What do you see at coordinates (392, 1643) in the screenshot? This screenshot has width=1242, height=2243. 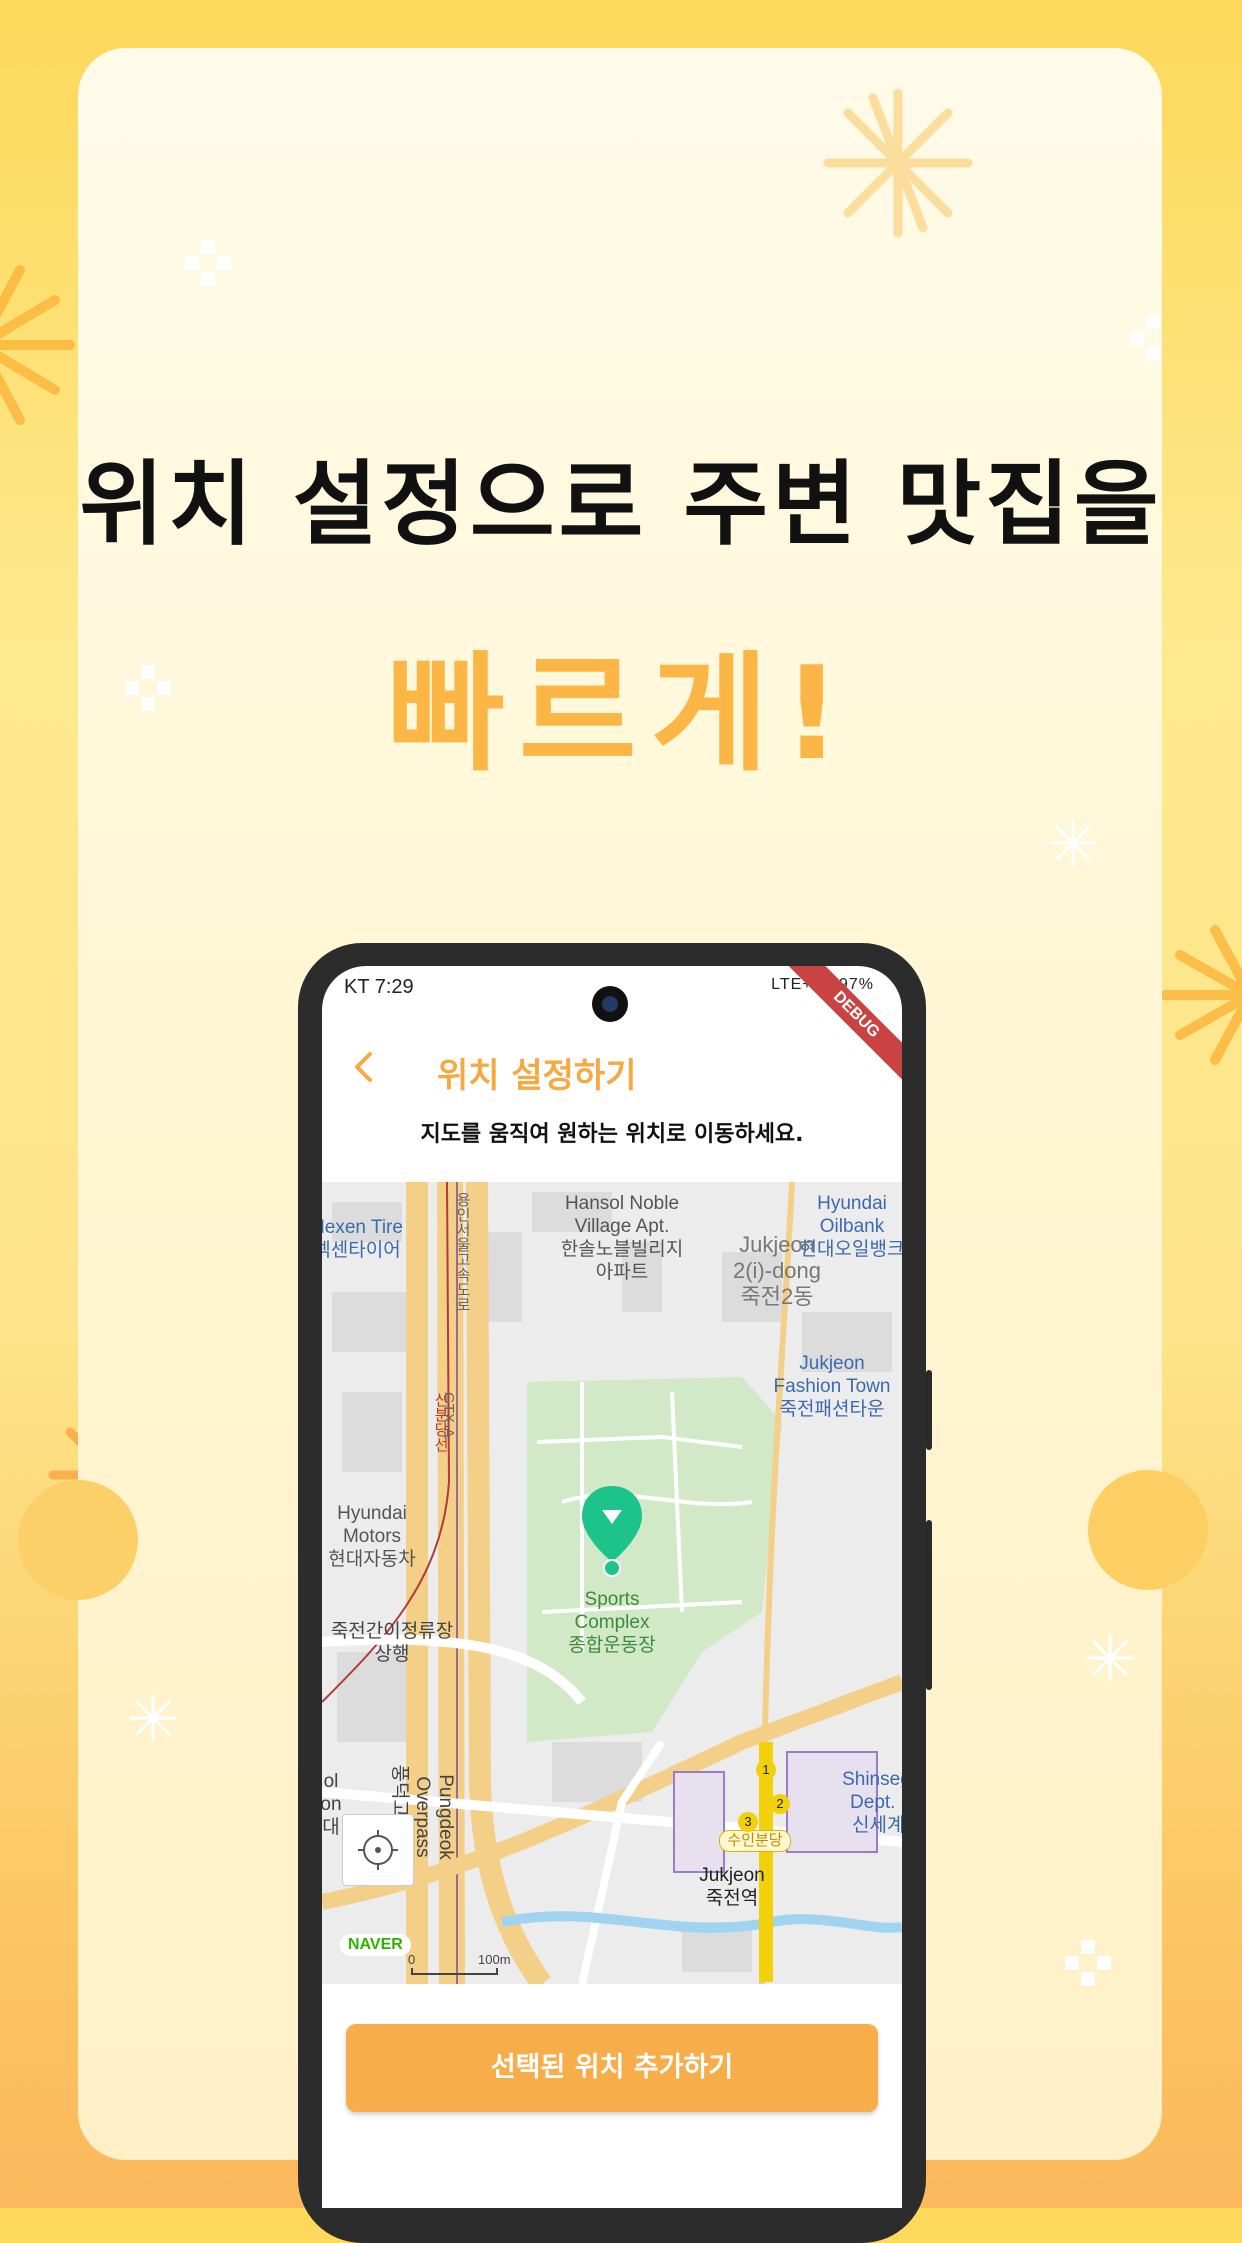 I see `map-label-jukjeon-stop: 죽전간이정류장 상행` at bounding box center [392, 1643].